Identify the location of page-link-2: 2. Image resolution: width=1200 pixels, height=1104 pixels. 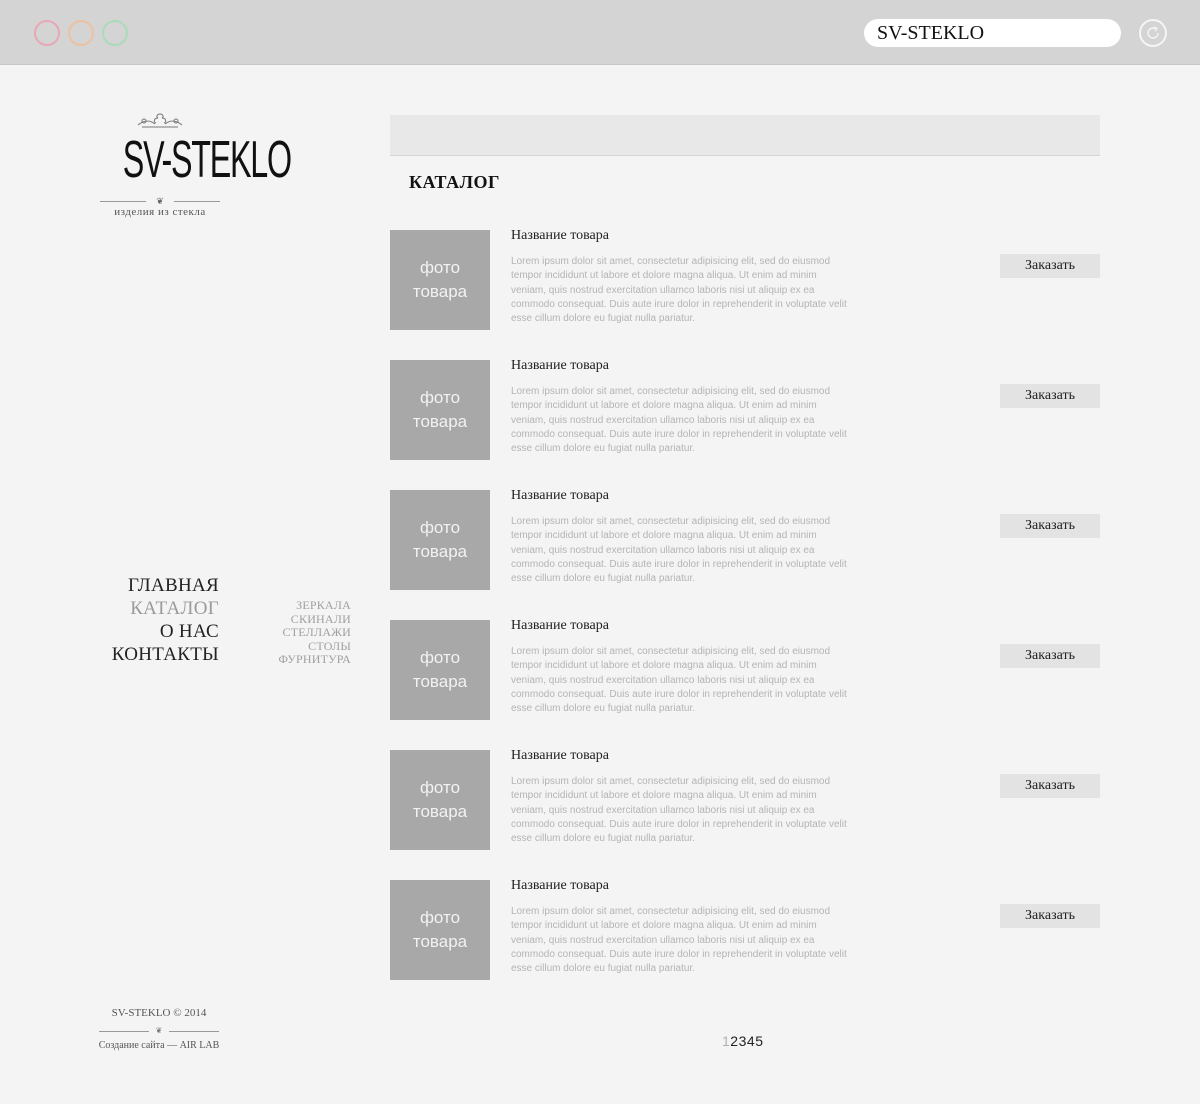
(734, 1041).